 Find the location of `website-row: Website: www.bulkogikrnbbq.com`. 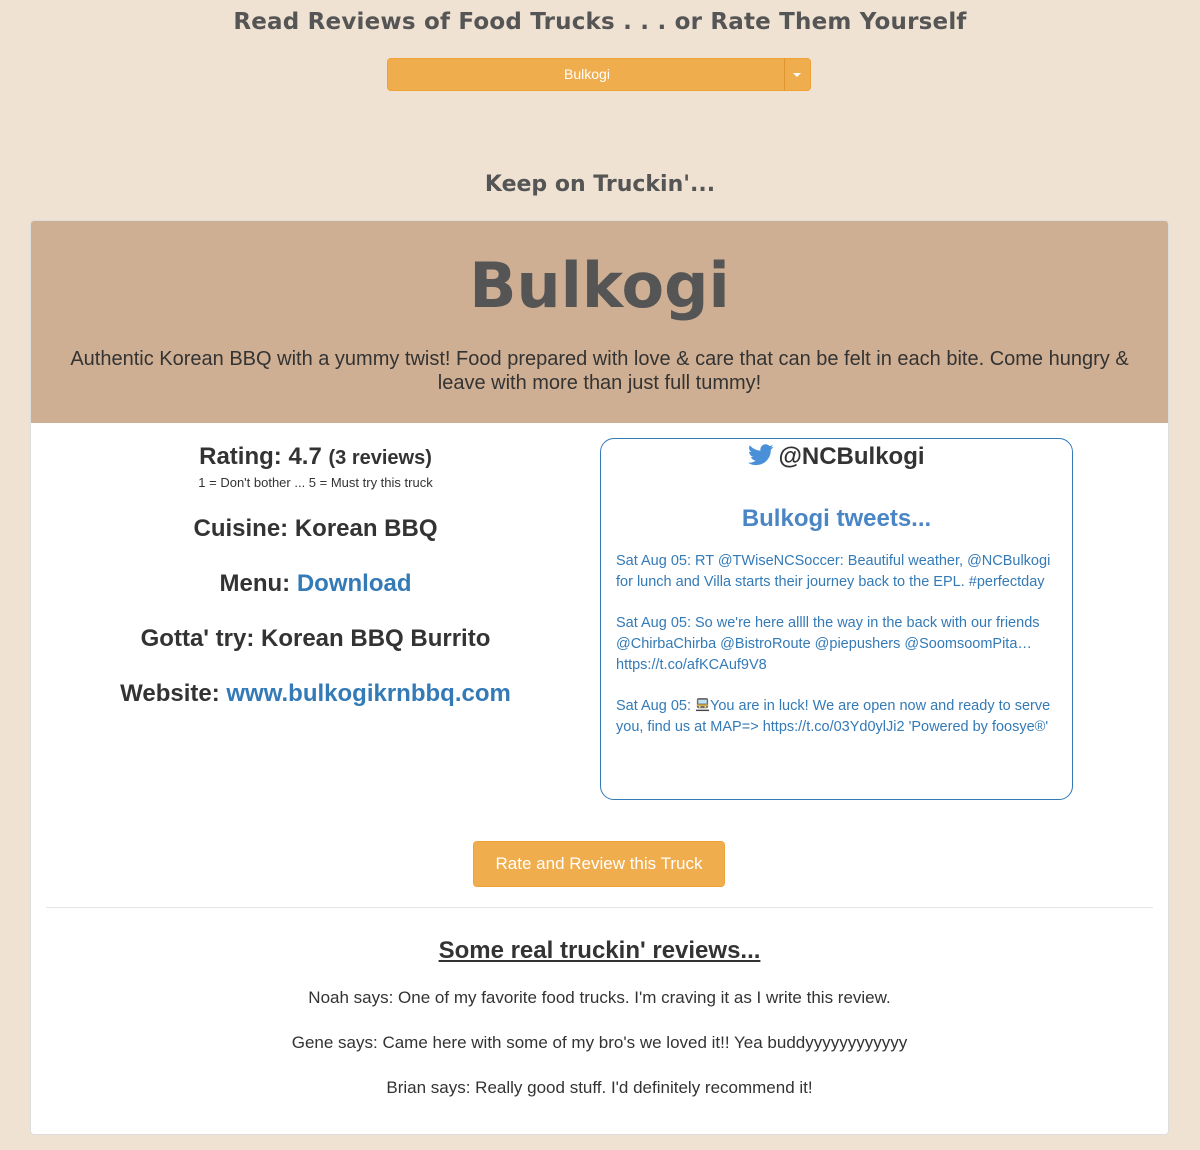

website-row: Website: www.bulkogikrnbbq.com is located at coordinates (315, 694).